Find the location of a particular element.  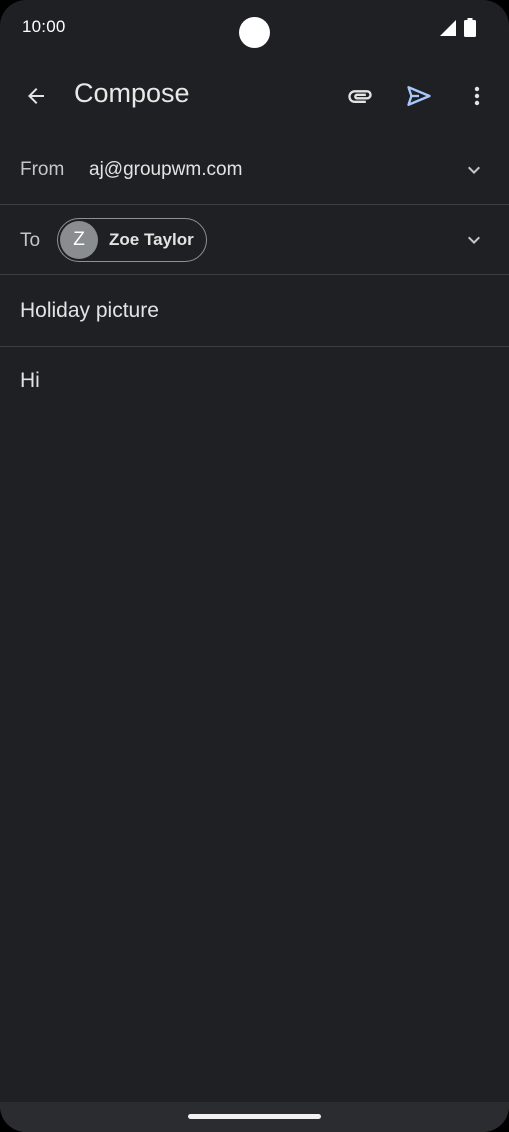

front-camera is located at coordinates (254, 32).